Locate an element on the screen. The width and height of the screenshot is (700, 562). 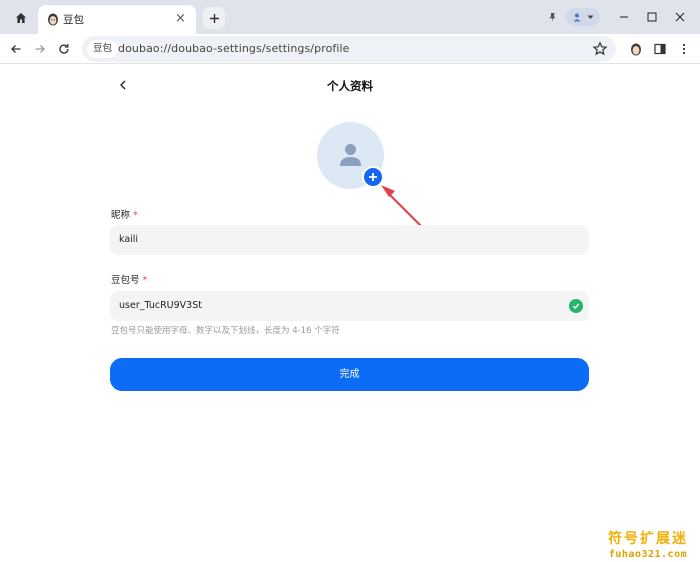
side-panel-button is located at coordinates (660, 49).